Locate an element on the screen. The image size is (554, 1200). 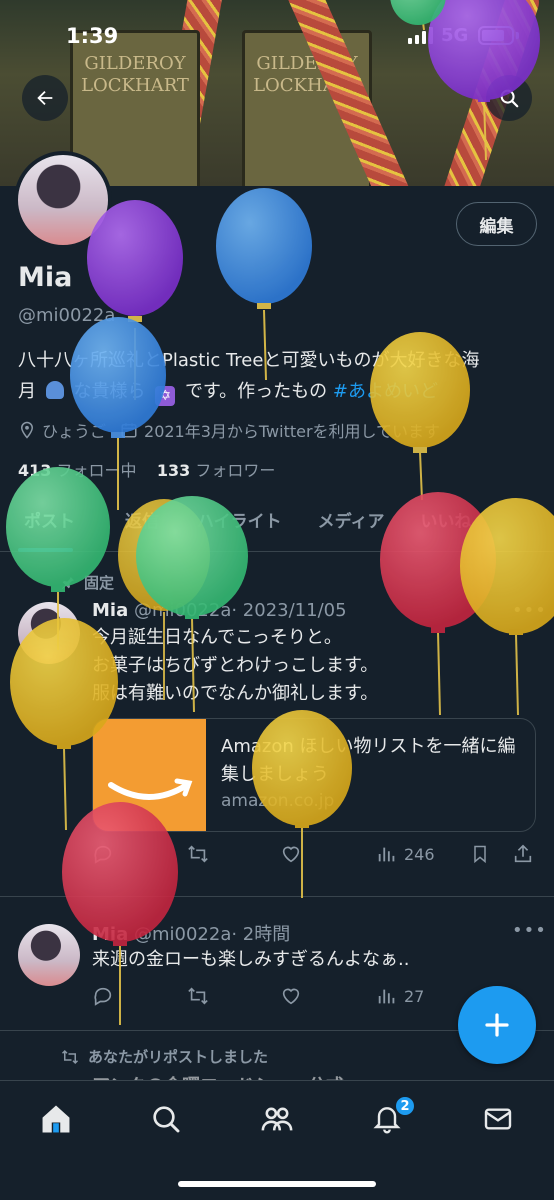
tweet-text-line: 今月誕生日なんでこっそりと。 is located at coordinates (217, 637).